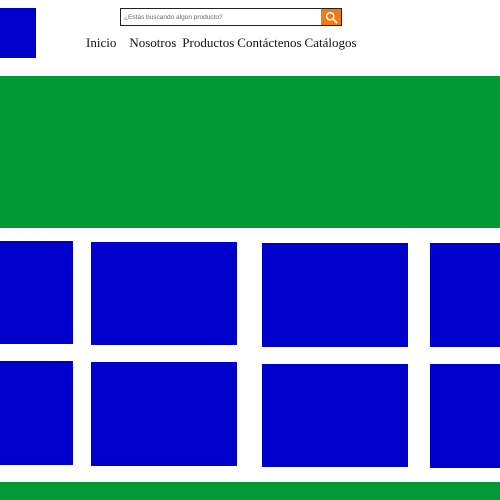  I want to click on nav-item-productos: Productos, so click(208, 43).